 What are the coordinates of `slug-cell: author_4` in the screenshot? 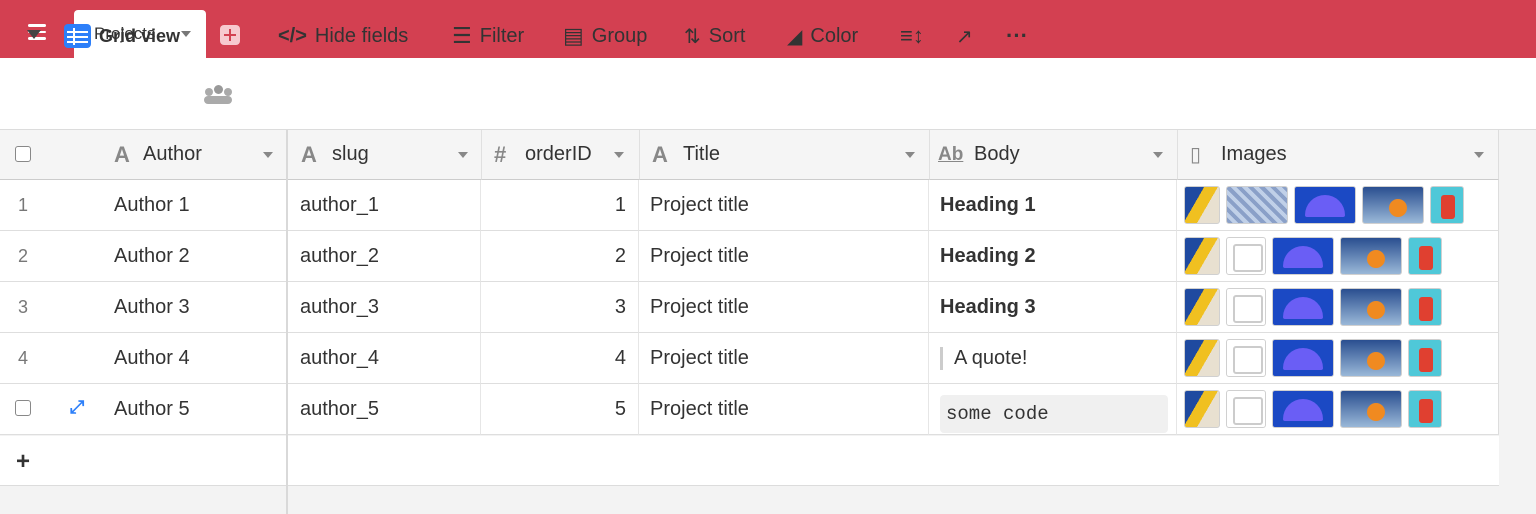 It's located at (384, 358).